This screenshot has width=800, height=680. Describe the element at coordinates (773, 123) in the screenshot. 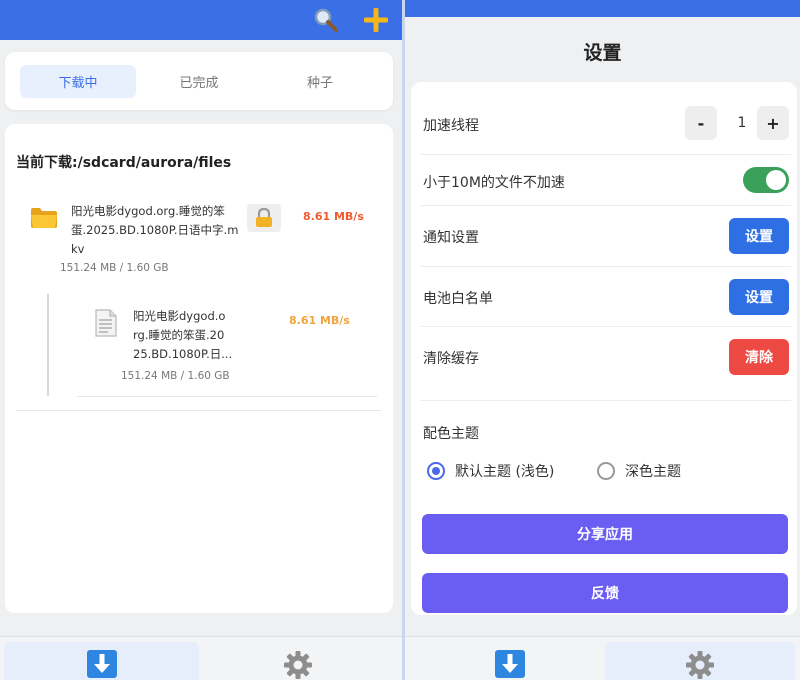

I see `threads-increment-button: +` at that location.